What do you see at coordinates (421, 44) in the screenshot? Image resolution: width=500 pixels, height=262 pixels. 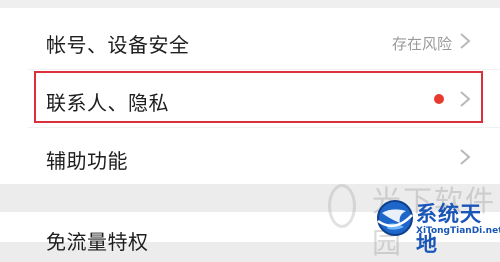 I see `risk-status-text: 存在风险` at bounding box center [421, 44].